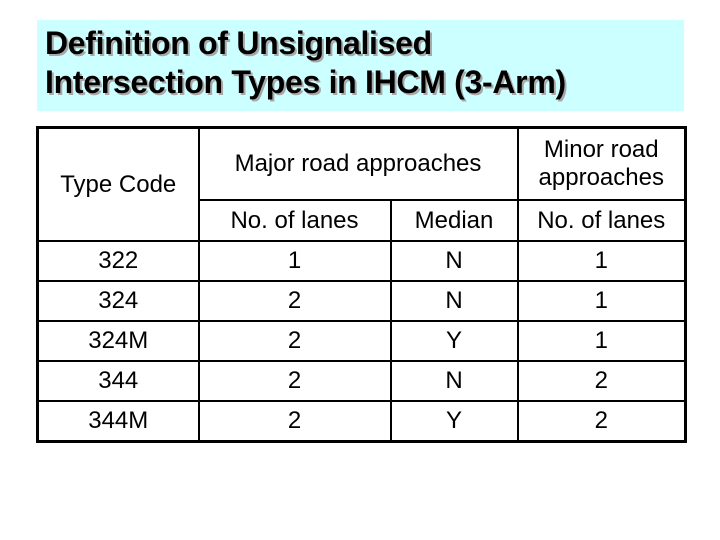 Image resolution: width=720 pixels, height=540 pixels. What do you see at coordinates (305, 82) in the screenshot?
I see `title-line-2: Intersection Types in IHCM (3-Arm)` at bounding box center [305, 82].